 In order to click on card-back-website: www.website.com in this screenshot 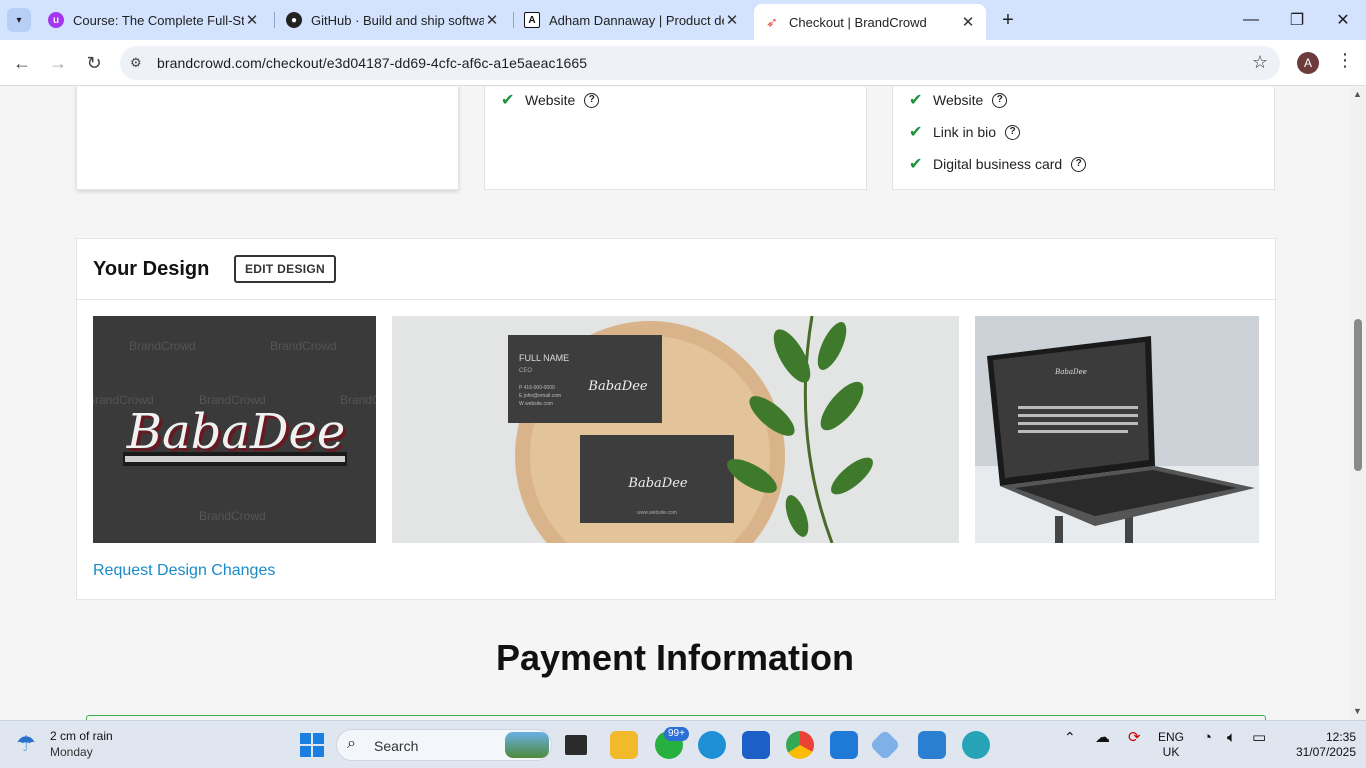, I will do `click(657, 513)`.